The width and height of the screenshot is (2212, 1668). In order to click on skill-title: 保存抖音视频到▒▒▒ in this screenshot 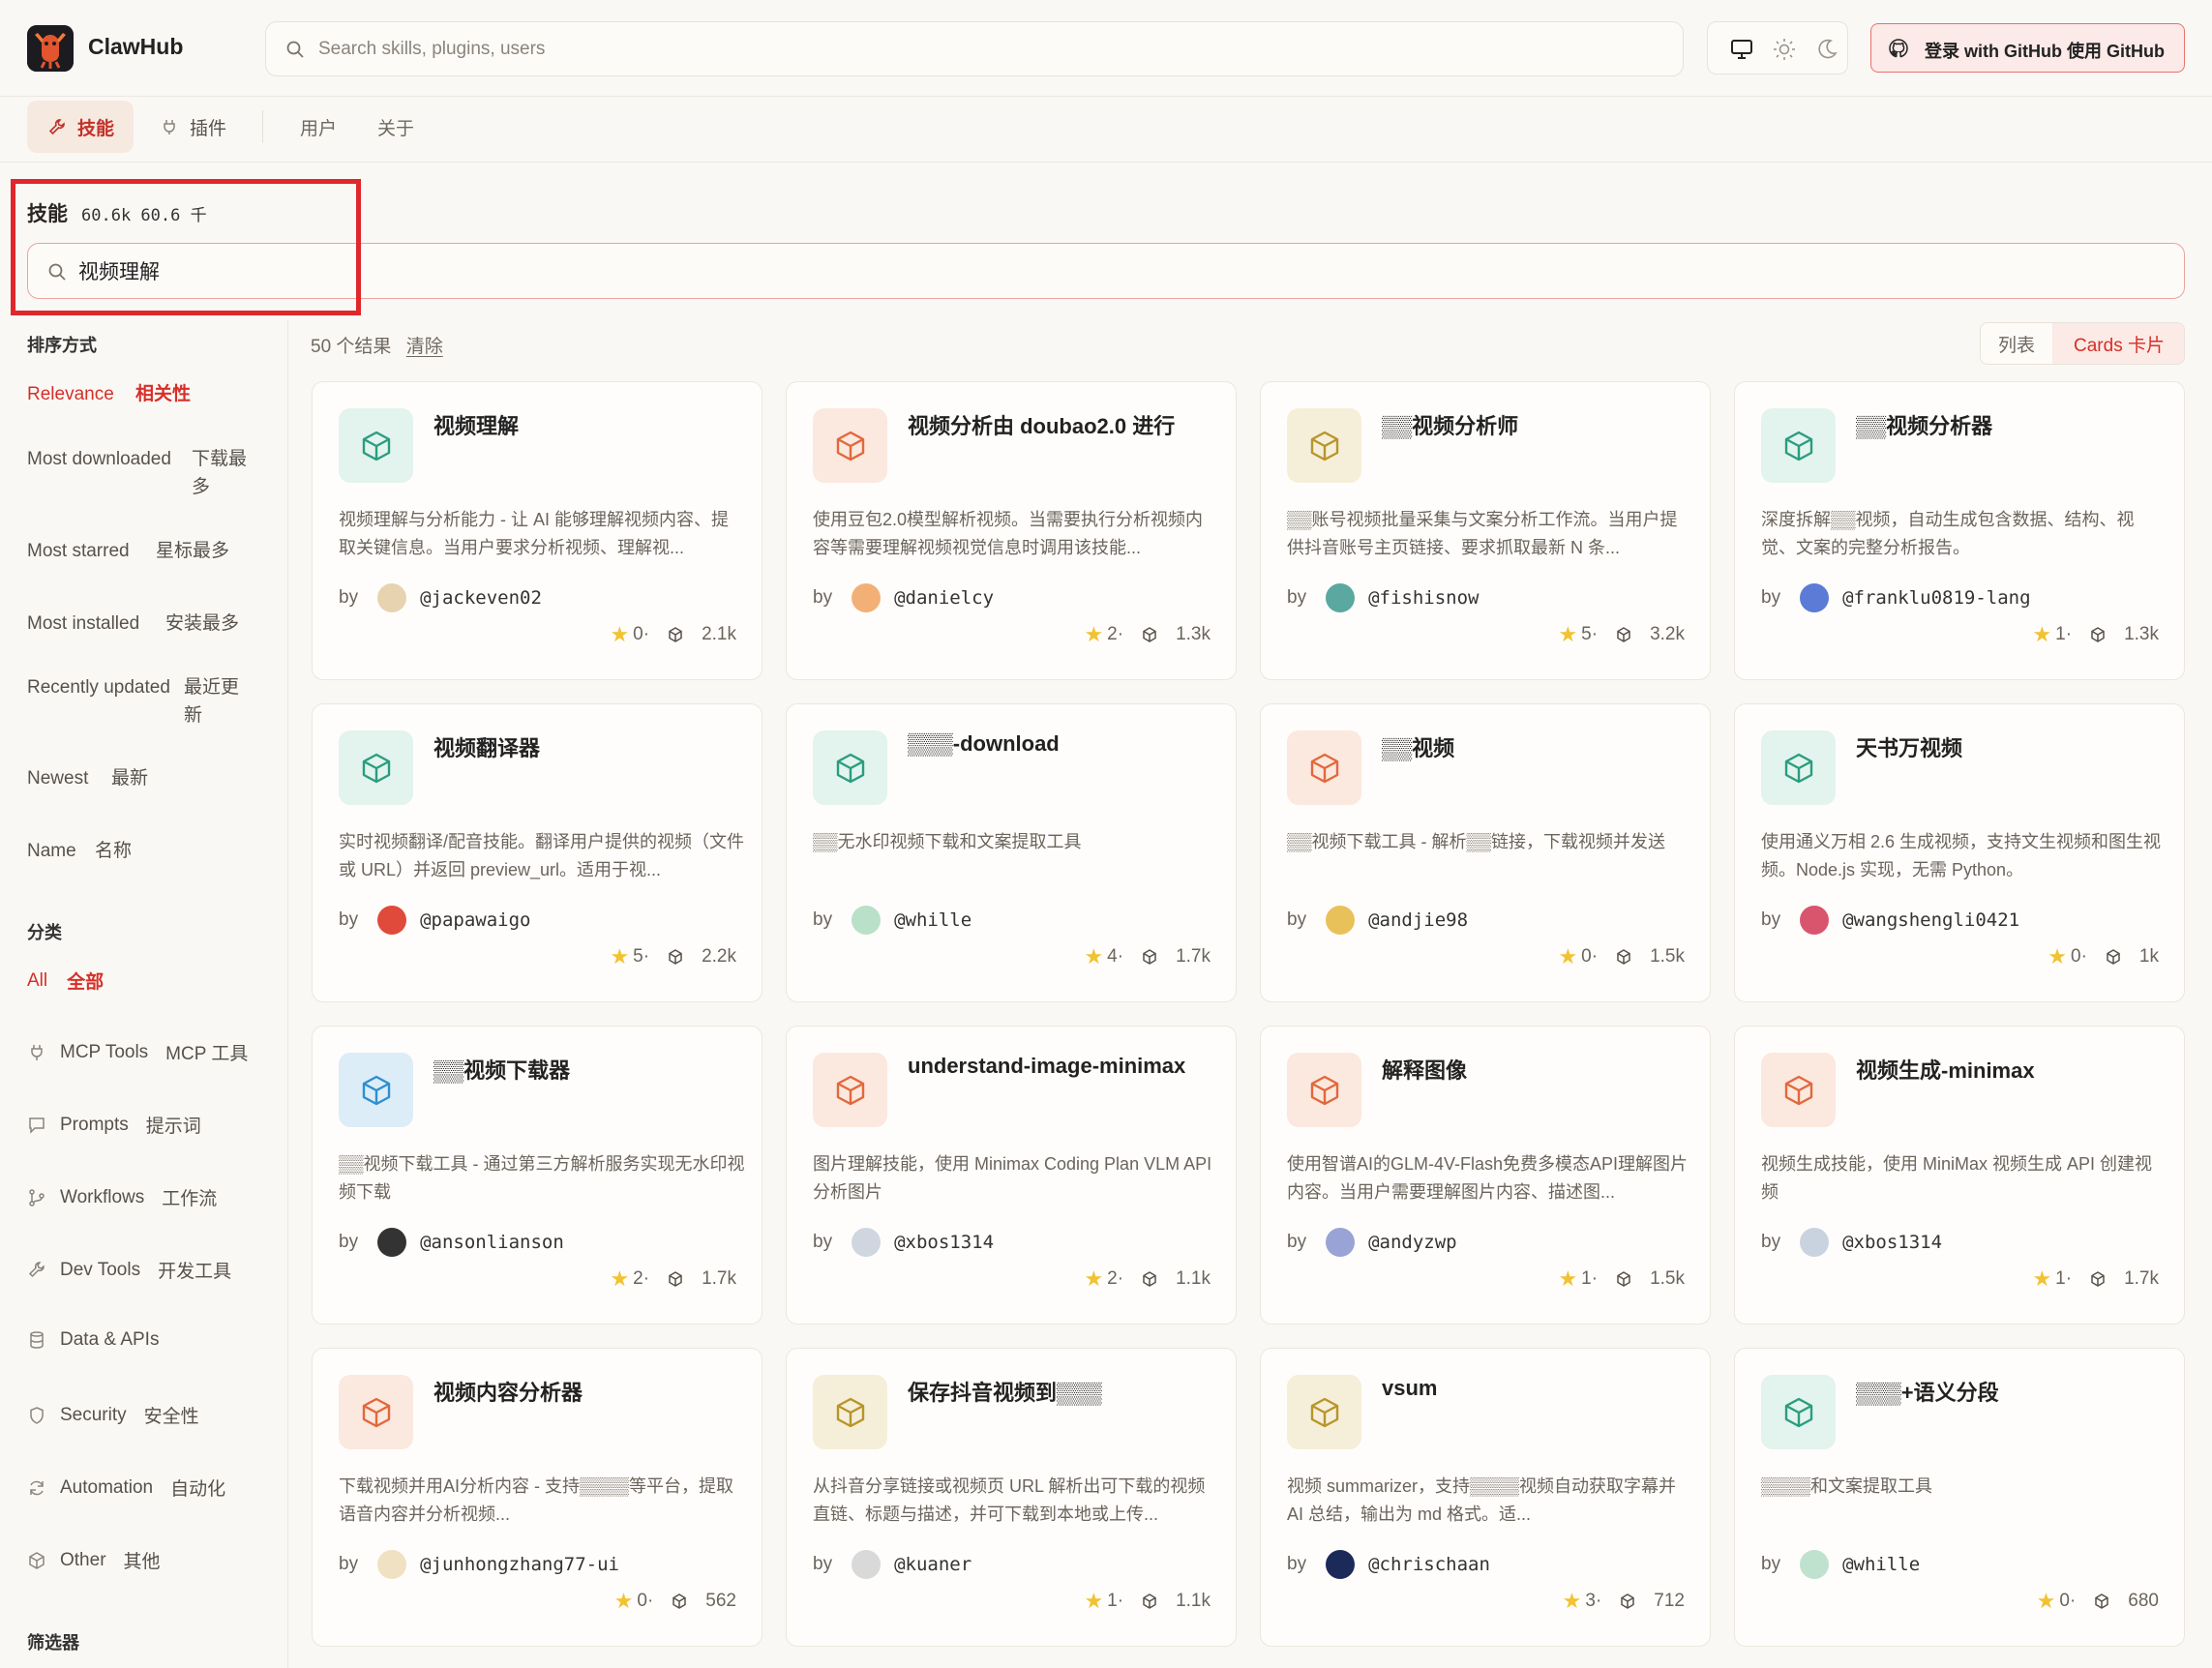, I will do `click(1062, 1391)`.